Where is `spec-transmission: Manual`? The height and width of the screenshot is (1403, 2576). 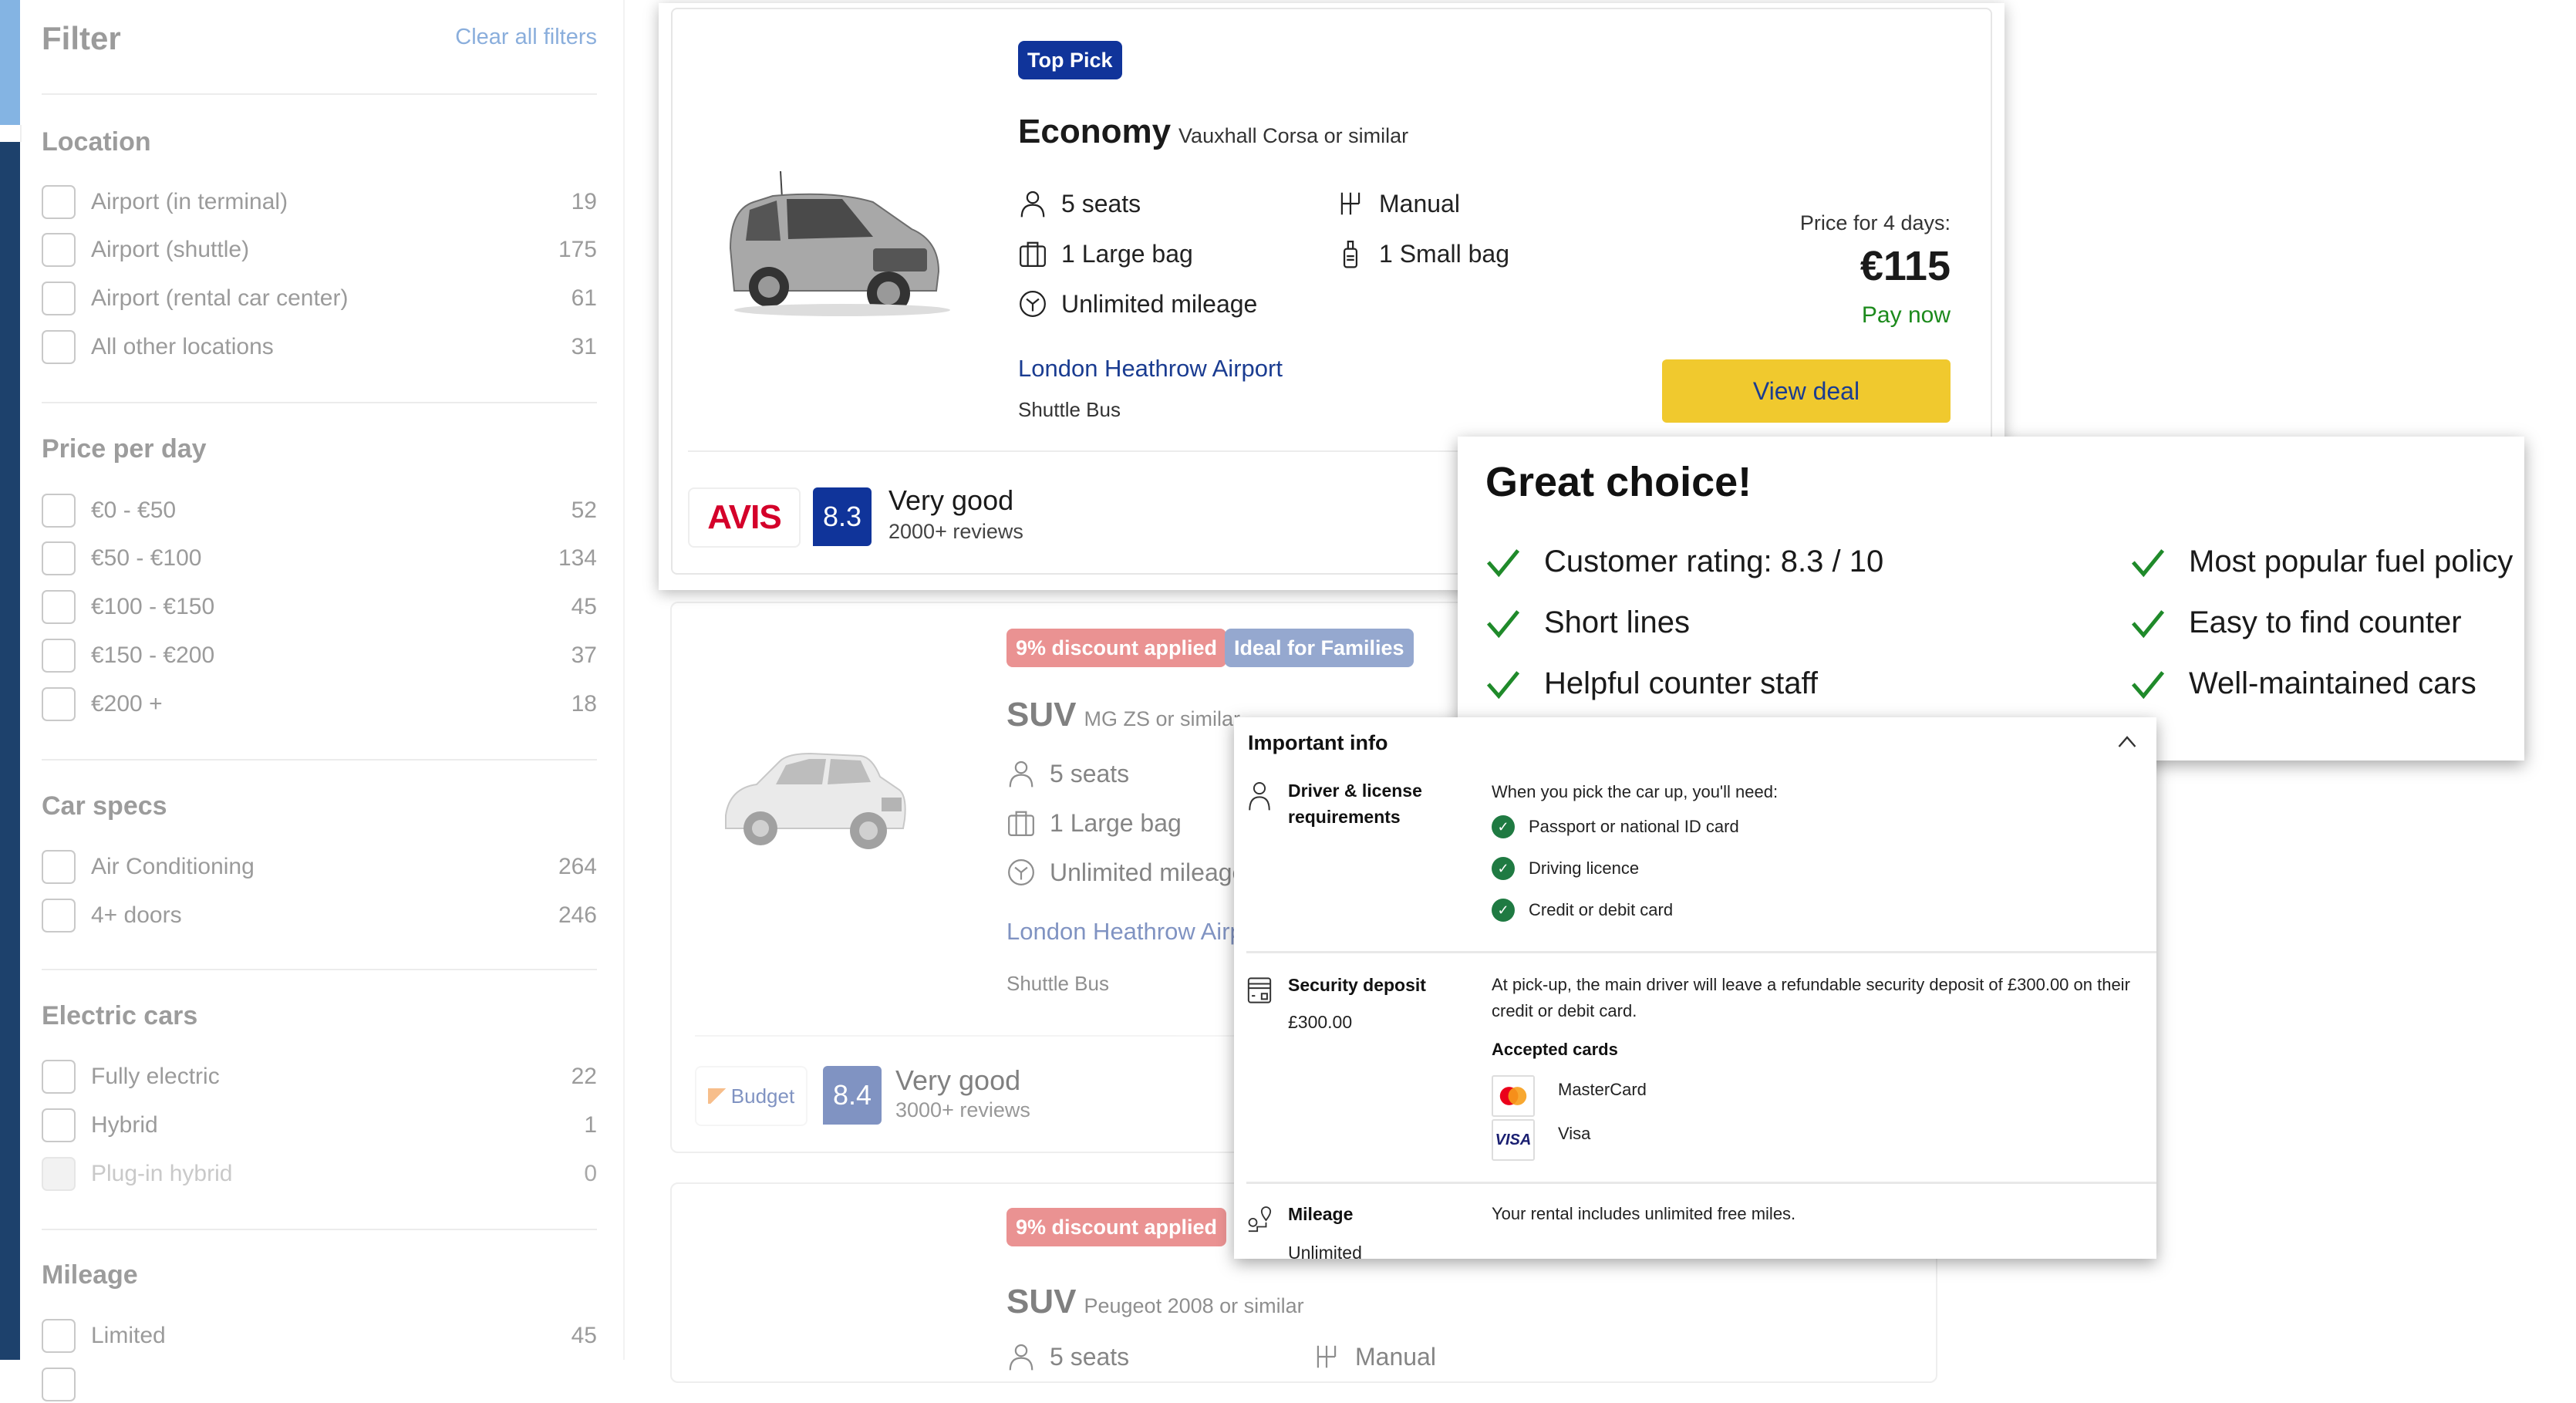
spec-transmission: Manual is located at coordinates (1374, 1356).